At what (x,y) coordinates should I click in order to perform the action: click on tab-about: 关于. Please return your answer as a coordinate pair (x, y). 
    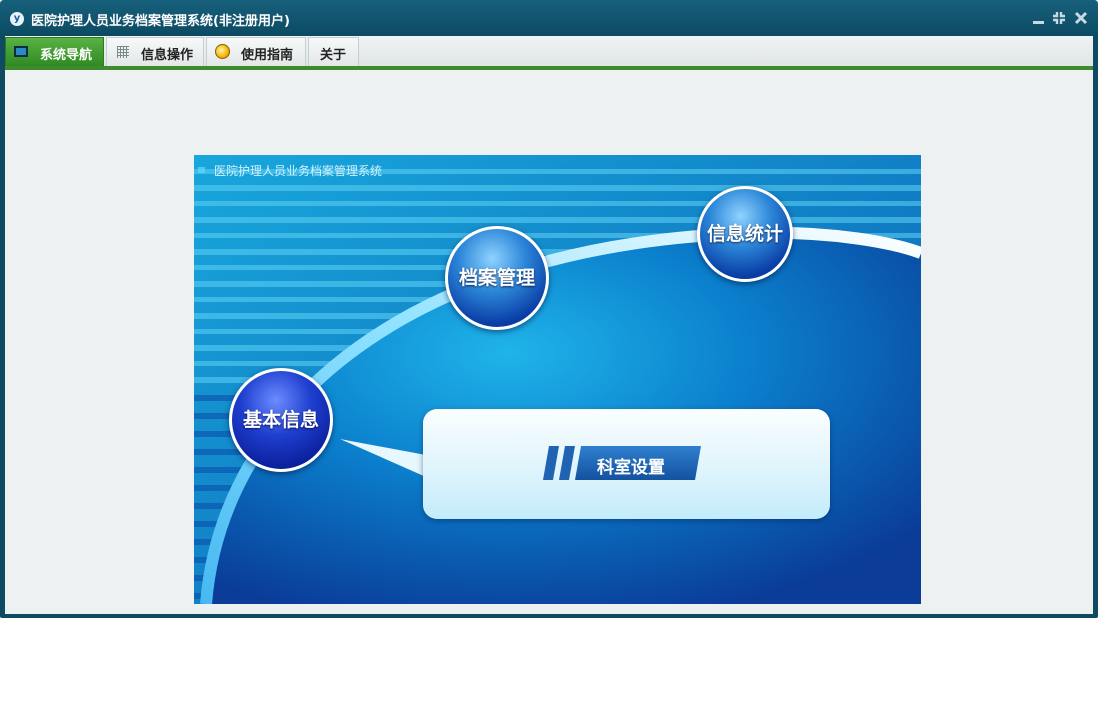
    Looking at the image, I should click on (333, 51).